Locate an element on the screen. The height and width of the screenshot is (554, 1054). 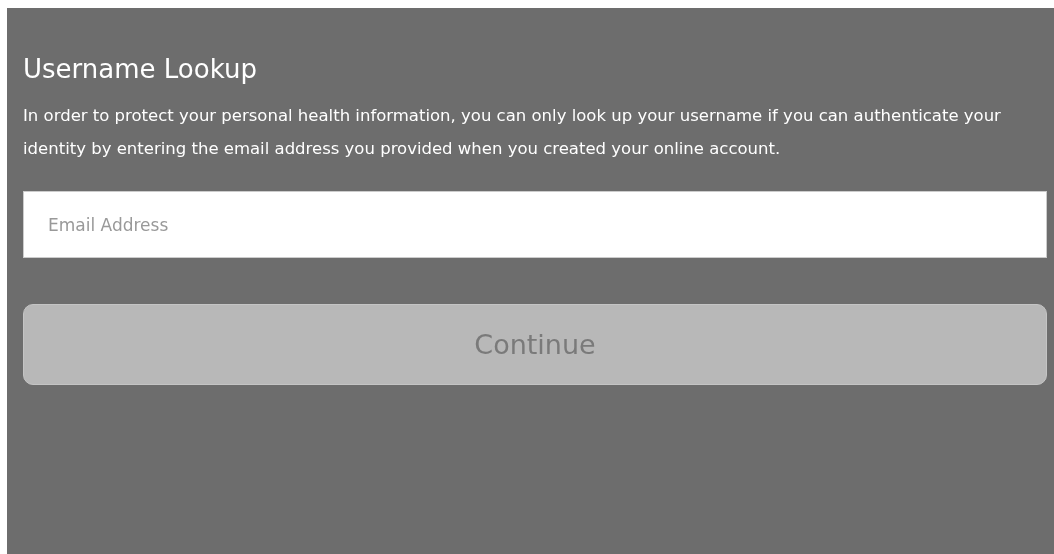
description-text: In order to protect your personal health information, you can only look up your username if you can authenticate your identity by entering the email address you provided when you created your online account. is located at coordinates (512, 132).